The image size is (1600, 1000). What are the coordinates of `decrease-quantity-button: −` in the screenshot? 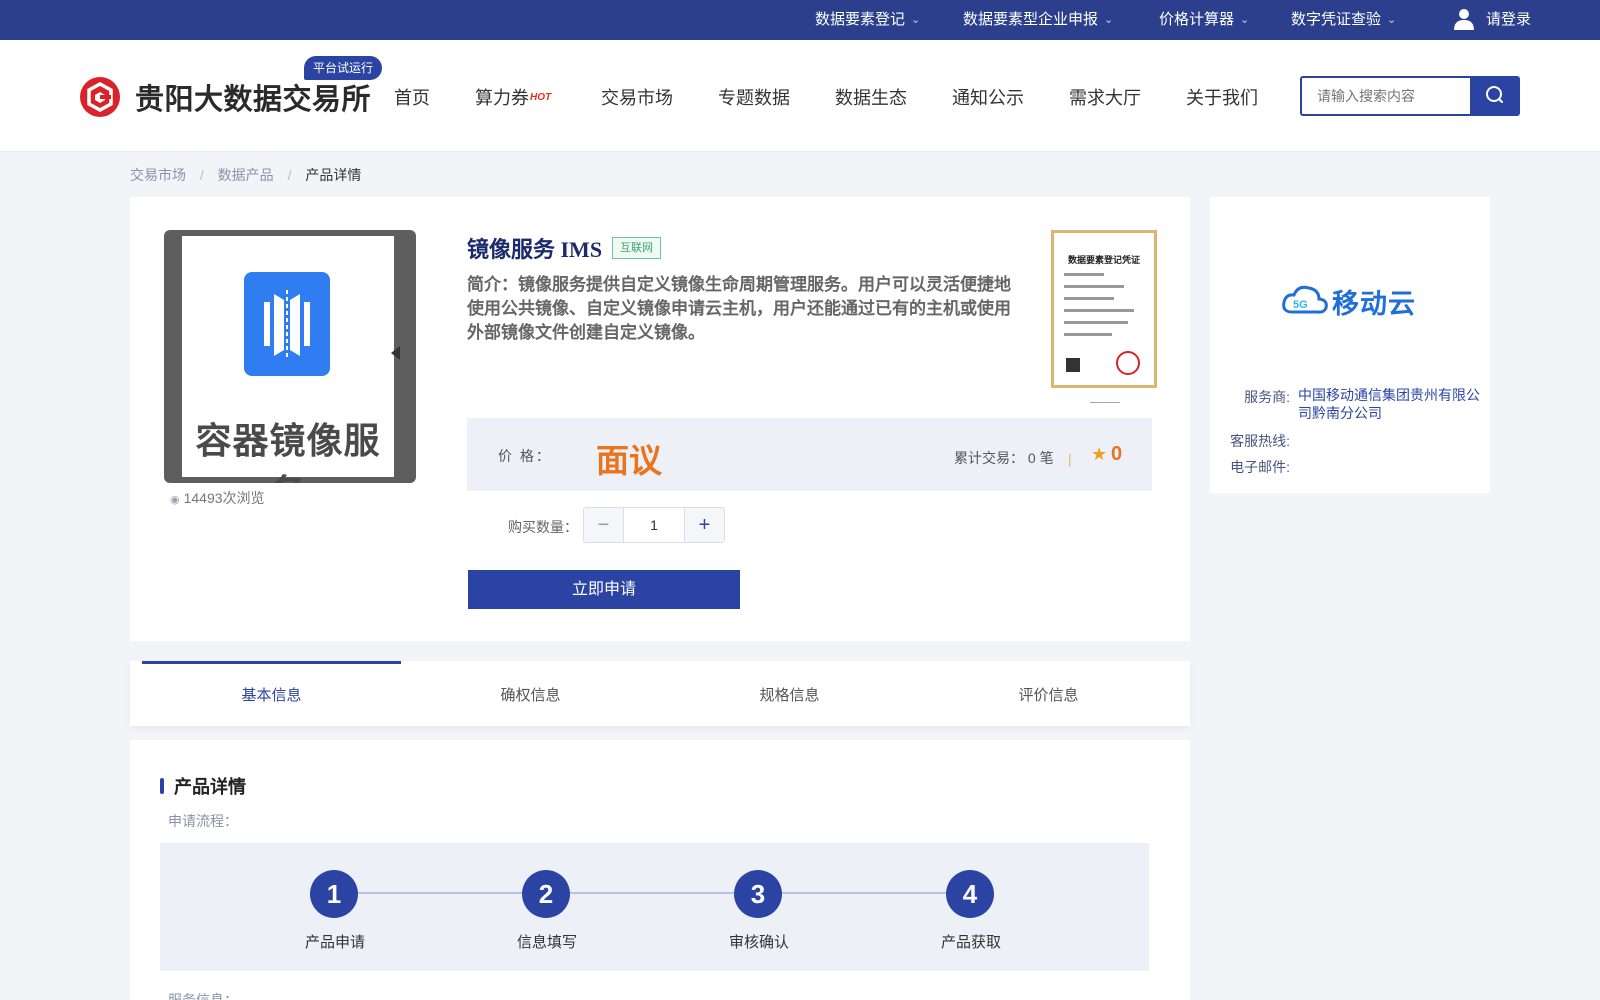 It's located at (604, 525).